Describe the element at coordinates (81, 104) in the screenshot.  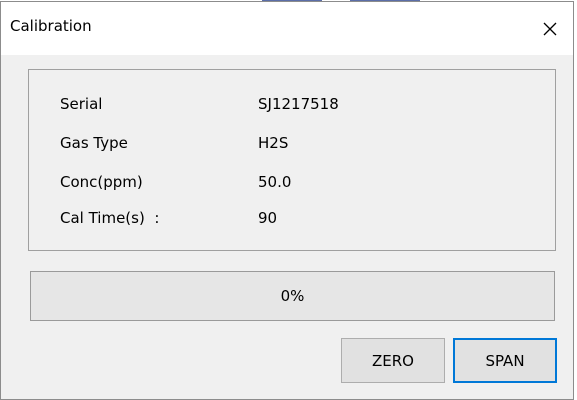
I see `serial-label: Serial` at that location.